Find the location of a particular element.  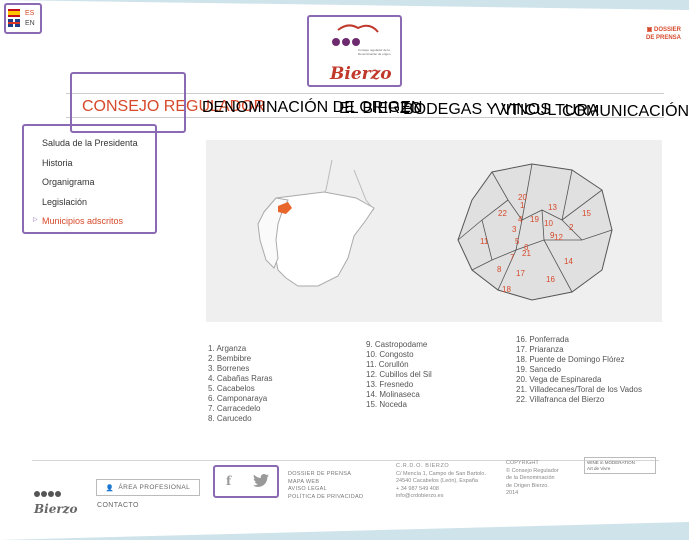

svg-text: 7 is located at coordinates (512, 257).